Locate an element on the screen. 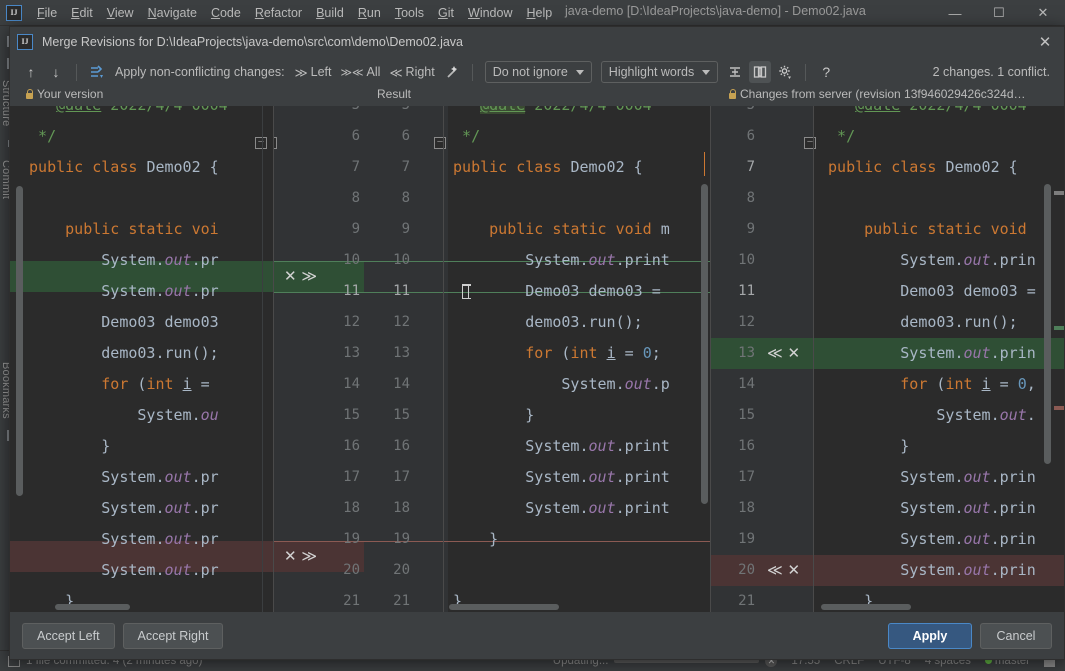 Image resolution: width=1065 pixels, height=671 pixels. code-line-left-15: System.out.pr is located at coordinates (119, 570).